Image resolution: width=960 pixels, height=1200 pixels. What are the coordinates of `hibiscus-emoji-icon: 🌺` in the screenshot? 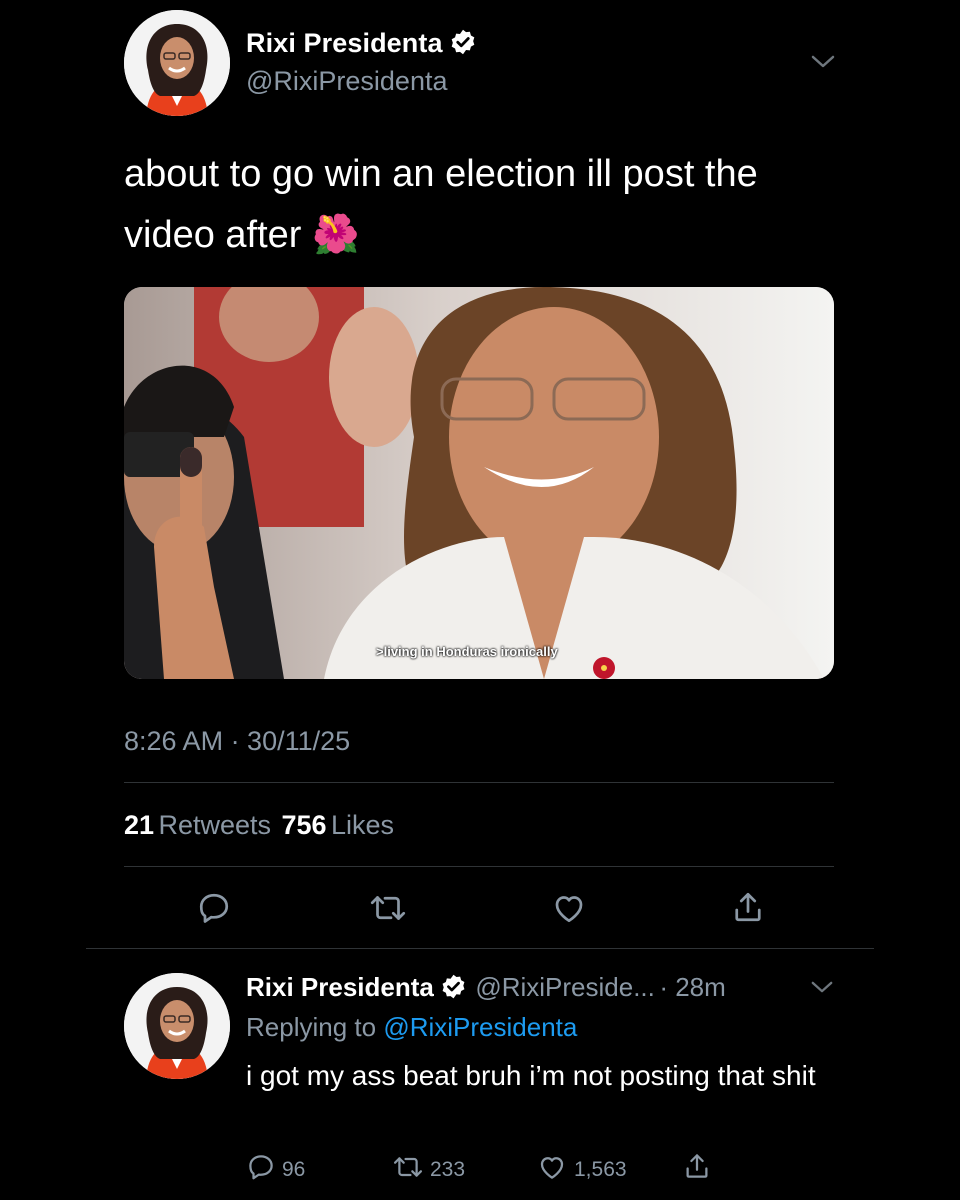 It's located at (336, 234).